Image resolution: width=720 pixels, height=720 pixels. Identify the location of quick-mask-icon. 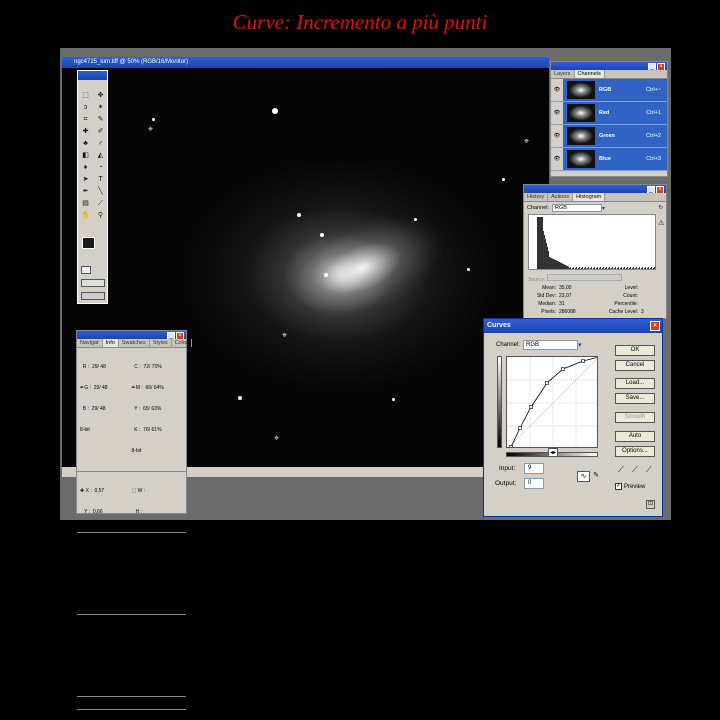
(86, 270).